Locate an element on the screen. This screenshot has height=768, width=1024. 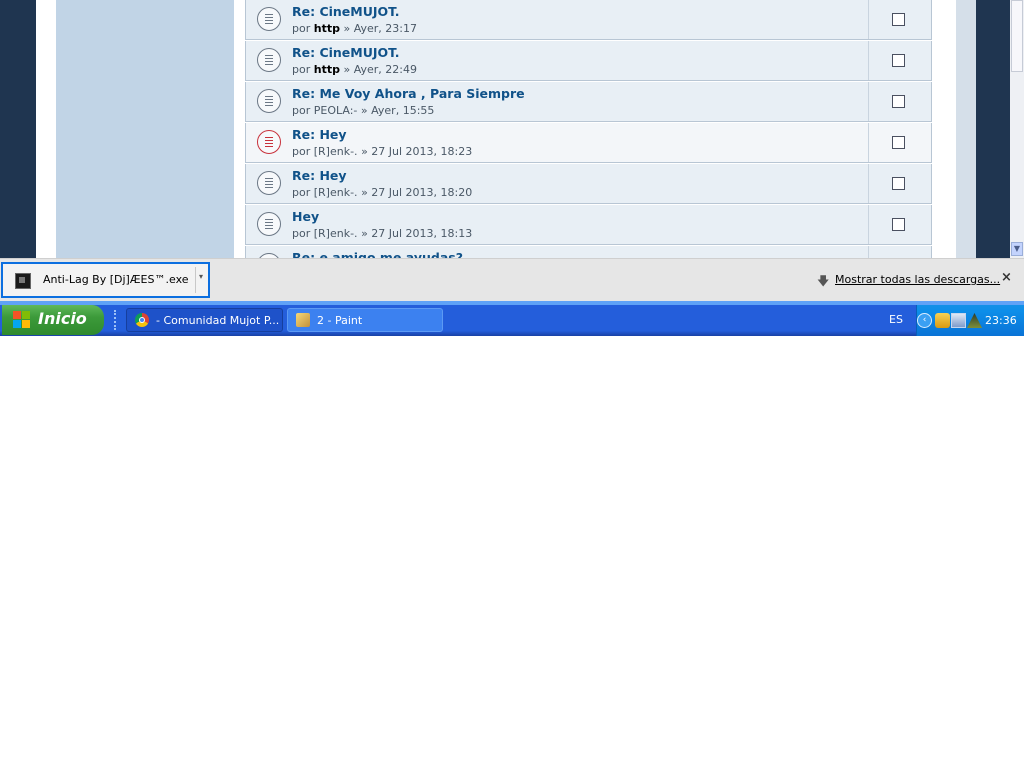
scroll-thumb is located at coordinates (1017, 36).